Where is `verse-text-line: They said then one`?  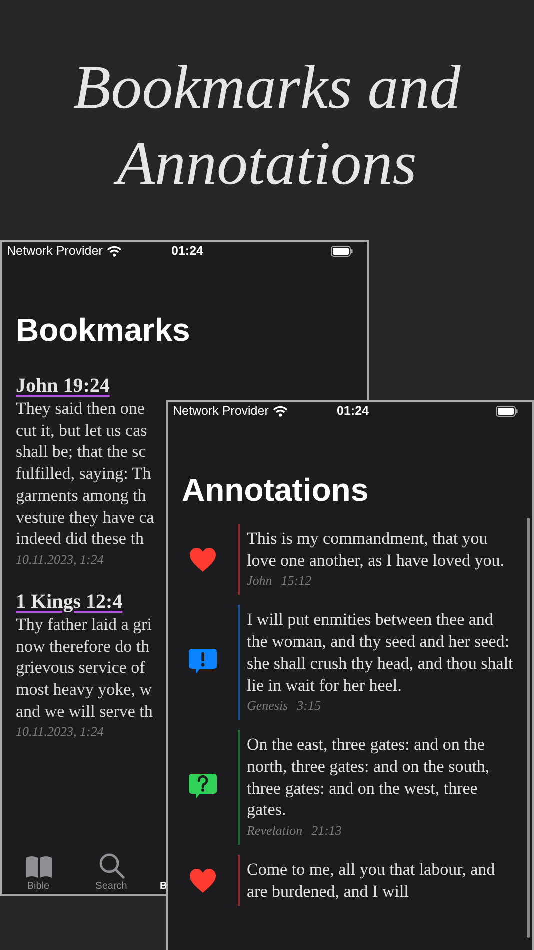
verse-text-line: They said then one is located at coordinates (80, 409).